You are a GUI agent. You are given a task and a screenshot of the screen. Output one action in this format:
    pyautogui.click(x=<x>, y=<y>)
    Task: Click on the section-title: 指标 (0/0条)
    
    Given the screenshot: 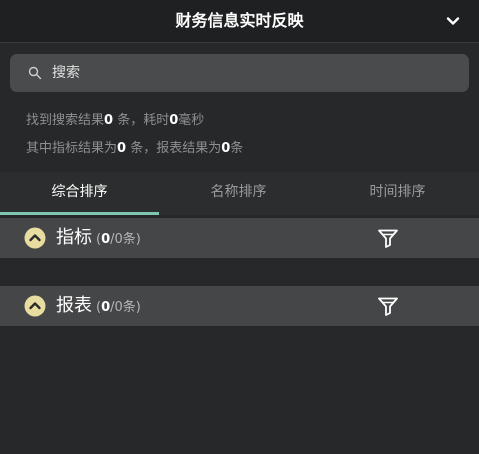 What is the action you would take?
    pyautogui.click(x=98, y=238)
    